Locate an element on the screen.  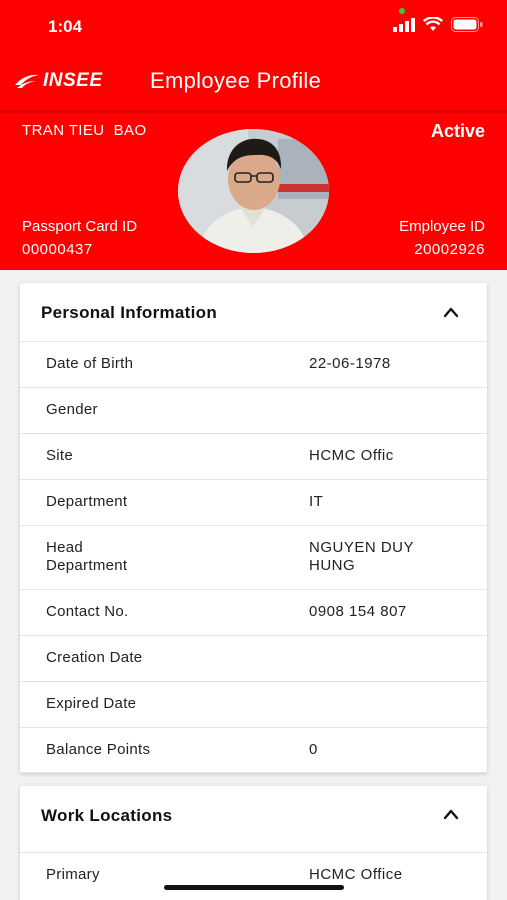
row-label: Expired Date is located at coordinates (91, 703).